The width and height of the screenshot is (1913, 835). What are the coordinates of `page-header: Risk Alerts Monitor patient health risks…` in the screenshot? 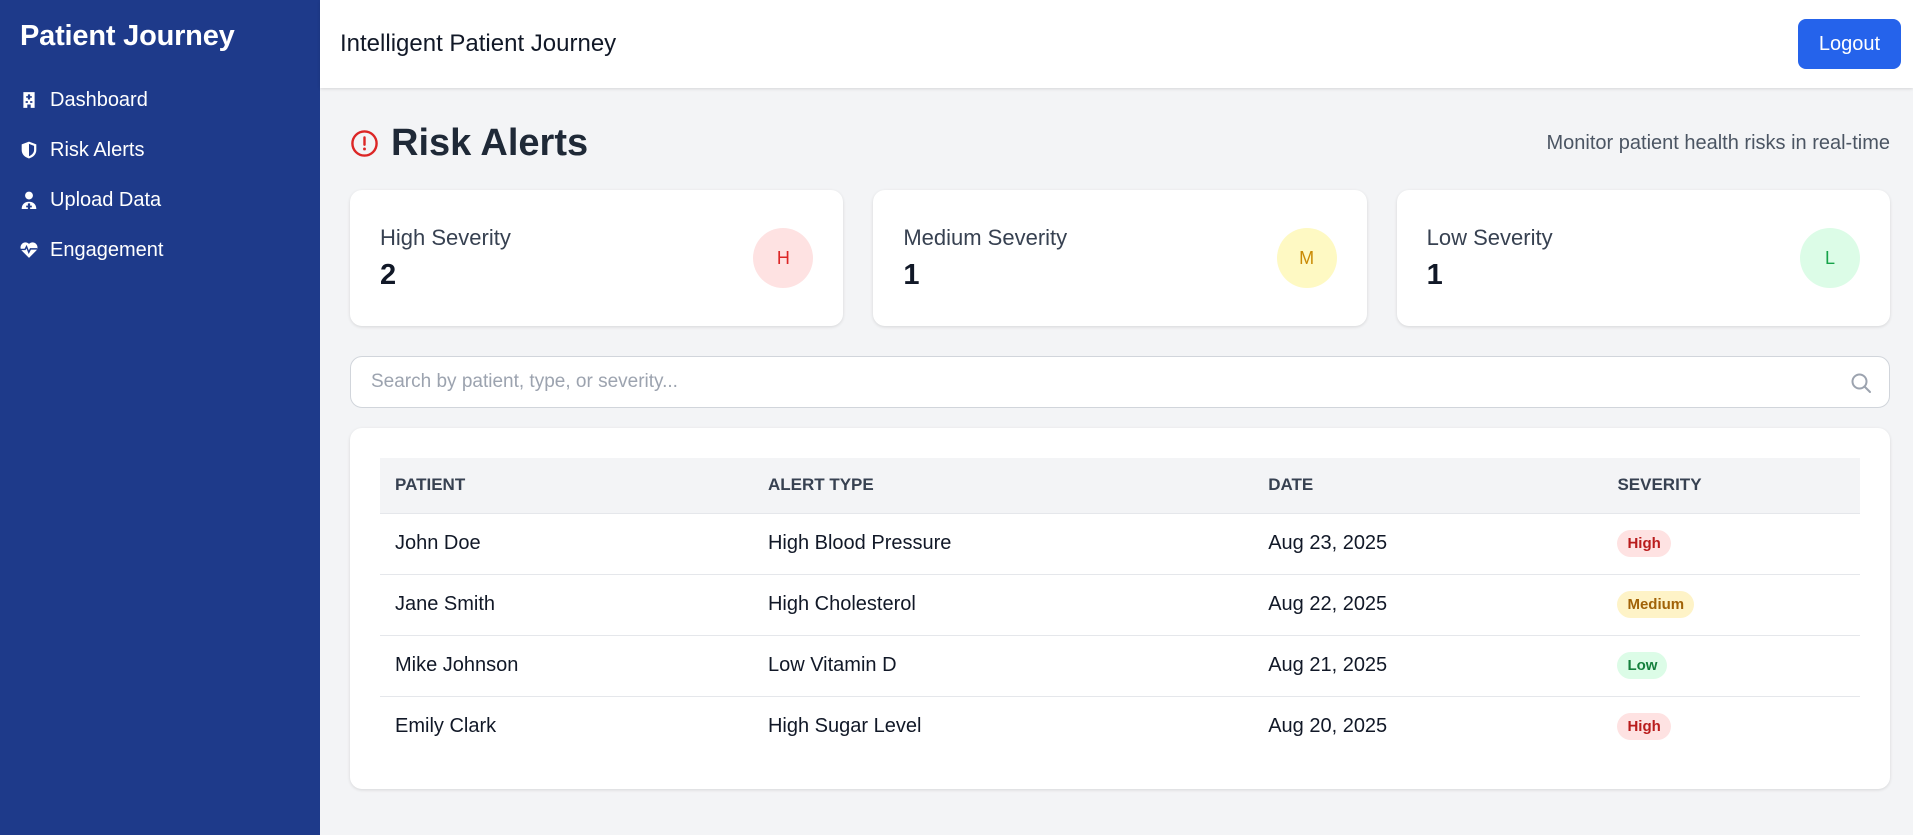 It's located at (1120, 143).